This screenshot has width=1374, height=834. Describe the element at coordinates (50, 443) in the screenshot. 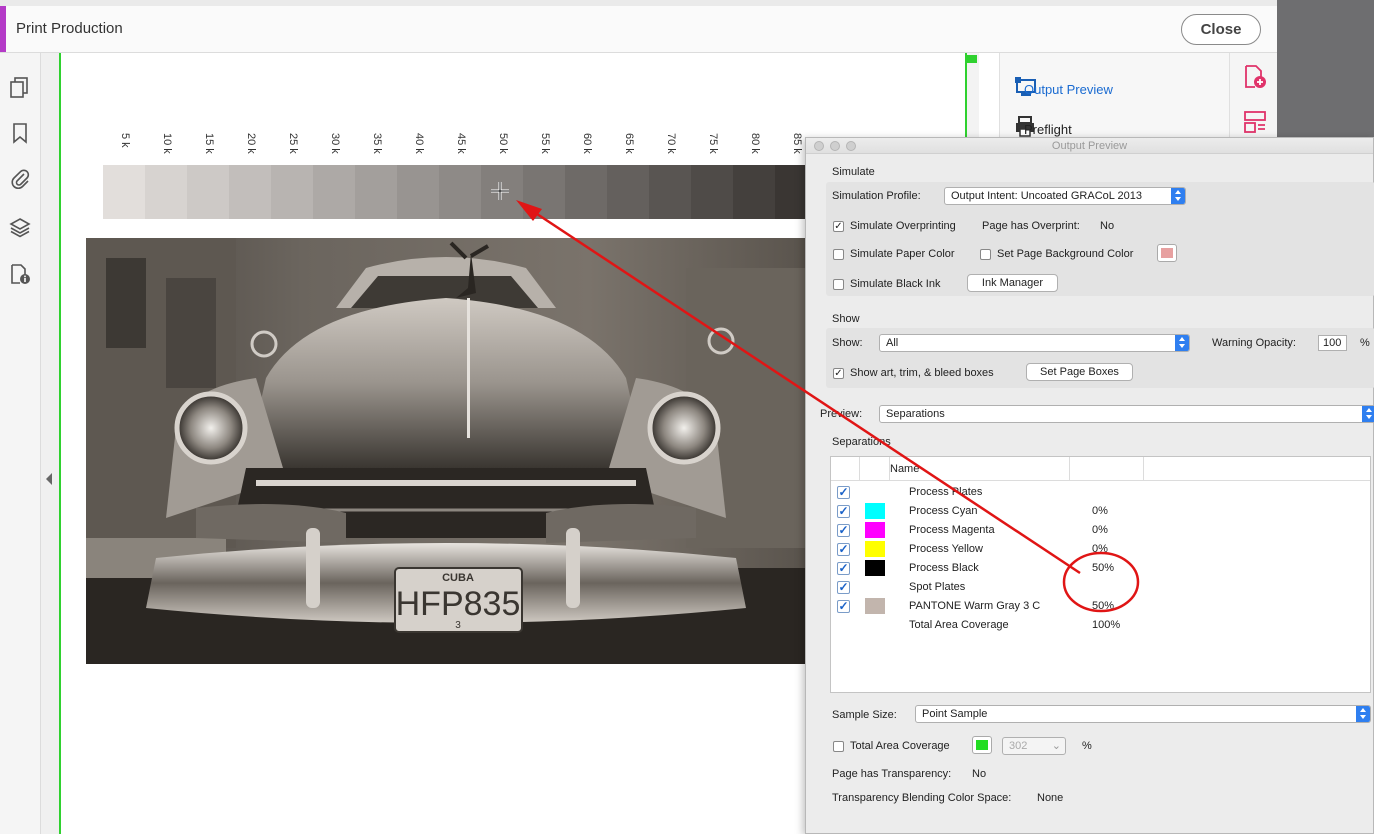

I see `panel-collapse-strip` at that location.